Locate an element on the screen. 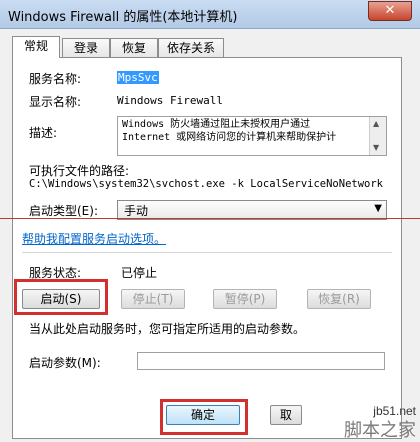  annotation-box-start is located at coordinates (61, 297).